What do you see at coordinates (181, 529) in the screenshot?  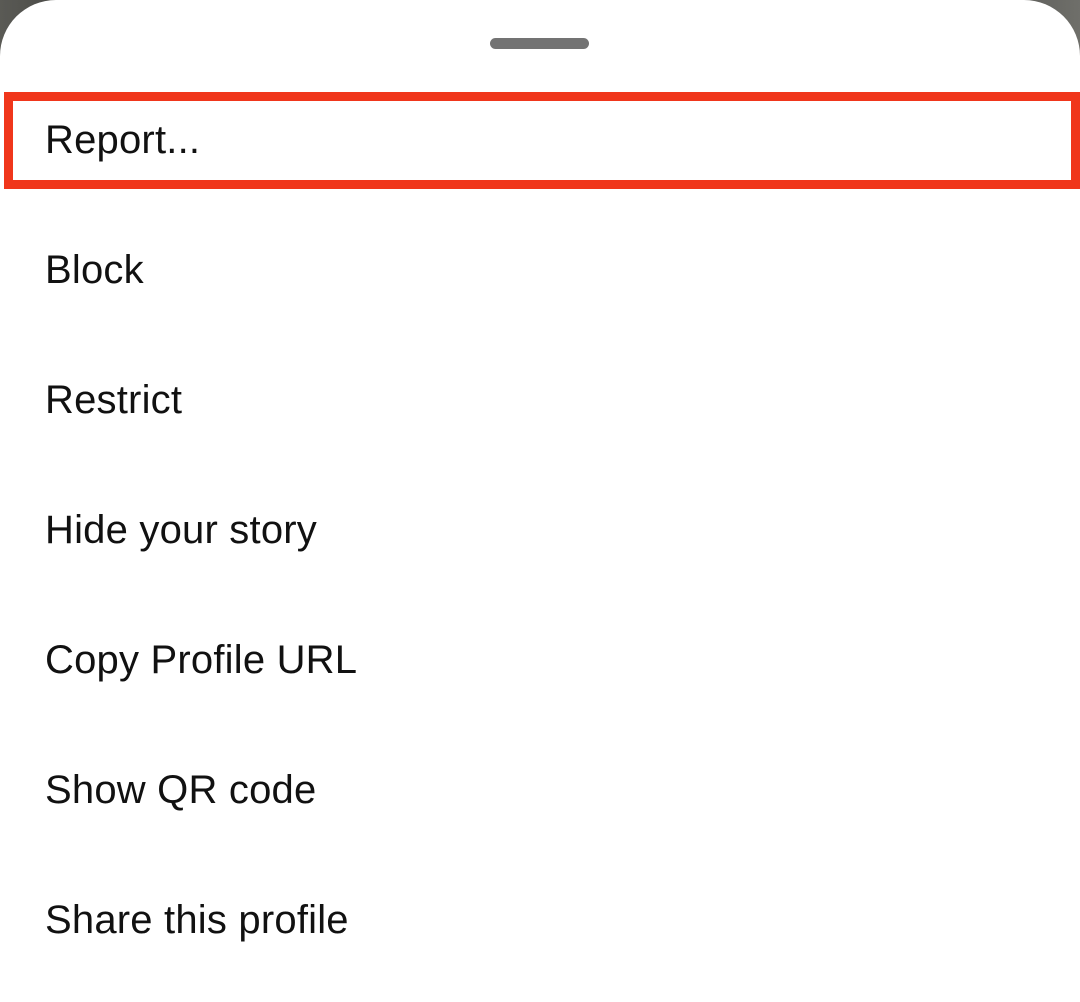 I see `menu-item-label: Hide your story` at bounding box center [181, 529].